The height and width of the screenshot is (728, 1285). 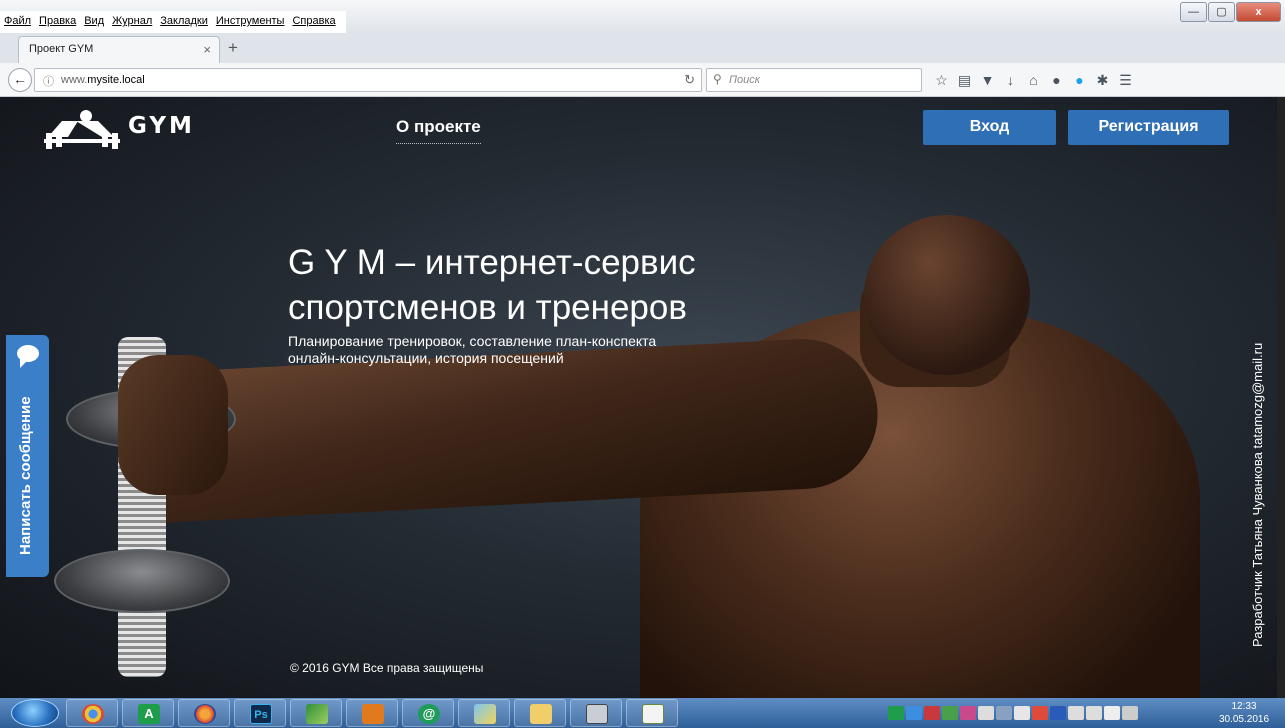 I want to click on notepad-icon, so click(x=653, y=714).